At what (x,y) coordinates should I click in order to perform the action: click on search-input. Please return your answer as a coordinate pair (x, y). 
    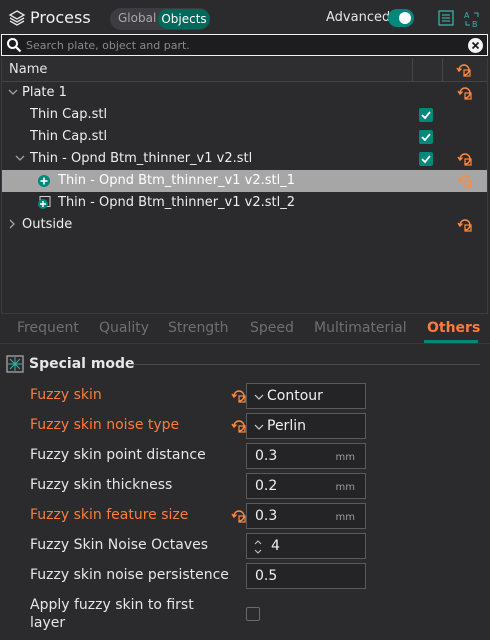
    Looking at the image, I should click on (241, 45).